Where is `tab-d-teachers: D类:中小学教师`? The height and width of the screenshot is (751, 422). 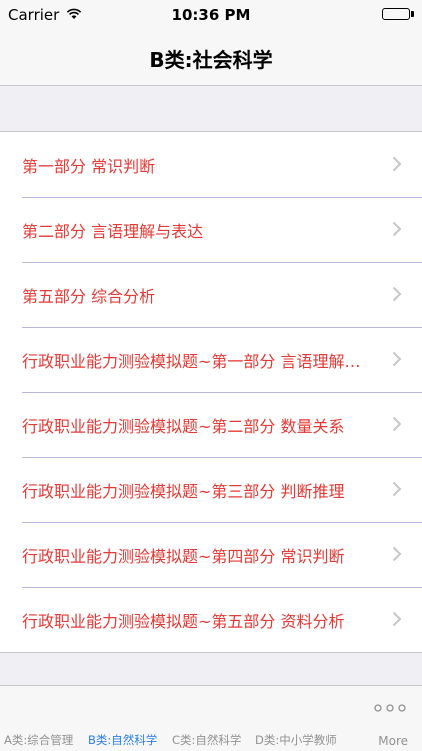
tab-d-teachers: D类:中小学教师 is located at coordinates (296, 740).